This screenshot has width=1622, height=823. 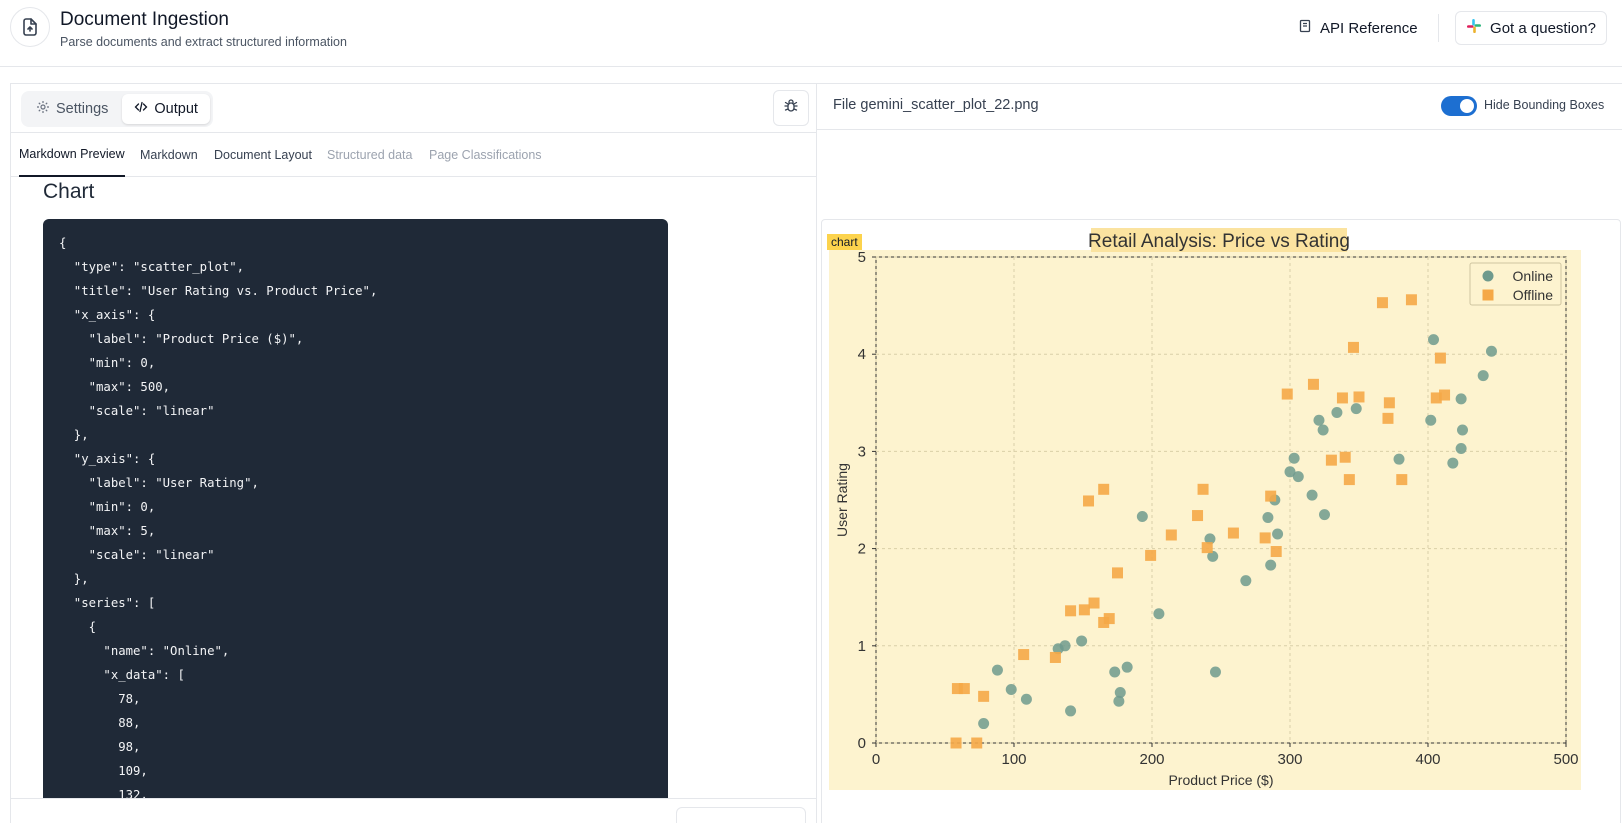 I want to click on api-reference-link: API Reference, so click(x=1358, y=28).